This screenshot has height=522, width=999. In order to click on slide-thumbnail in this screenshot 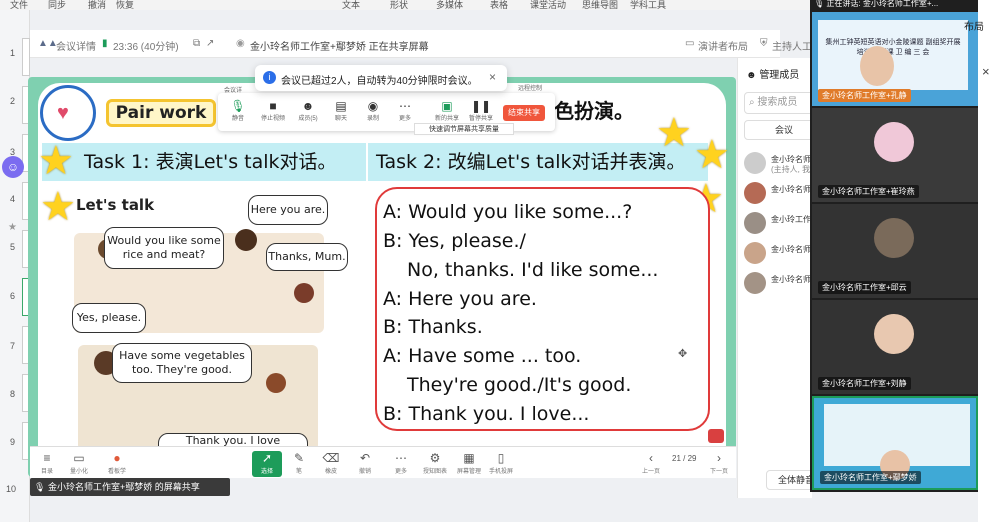, I will do `click(26, 57)`.